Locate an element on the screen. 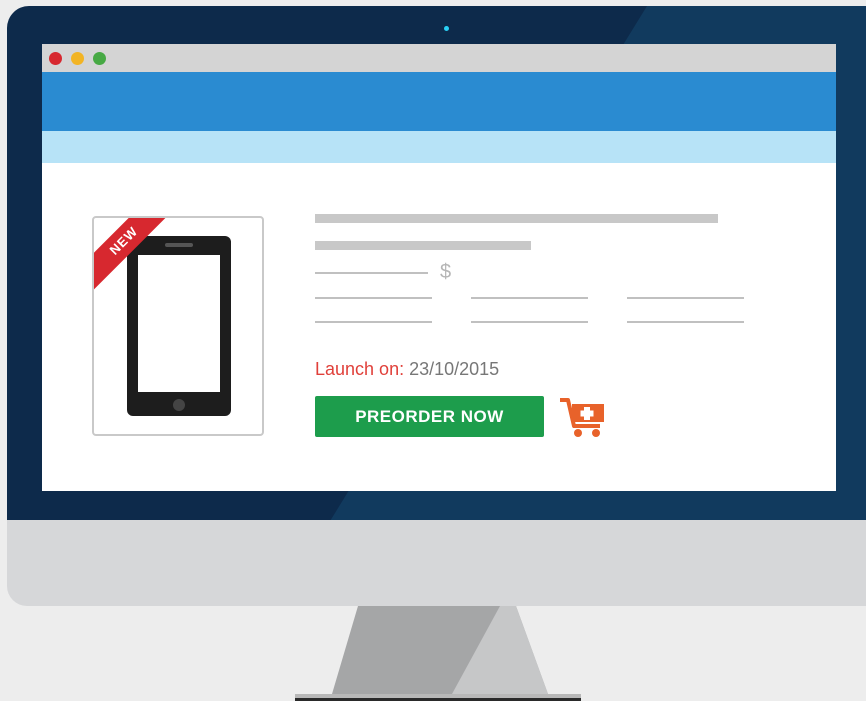 The image size is (866, 701). close-dot-button is located at coordinates (55, 58).